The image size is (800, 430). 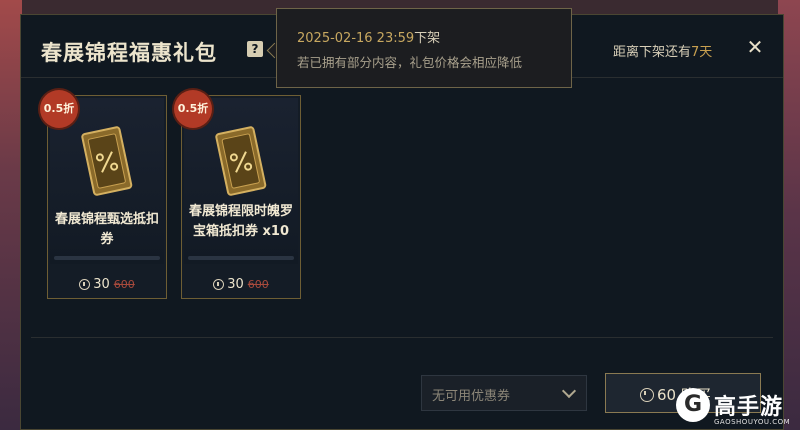 I want to click on background-left, so click(x=11, y=215).